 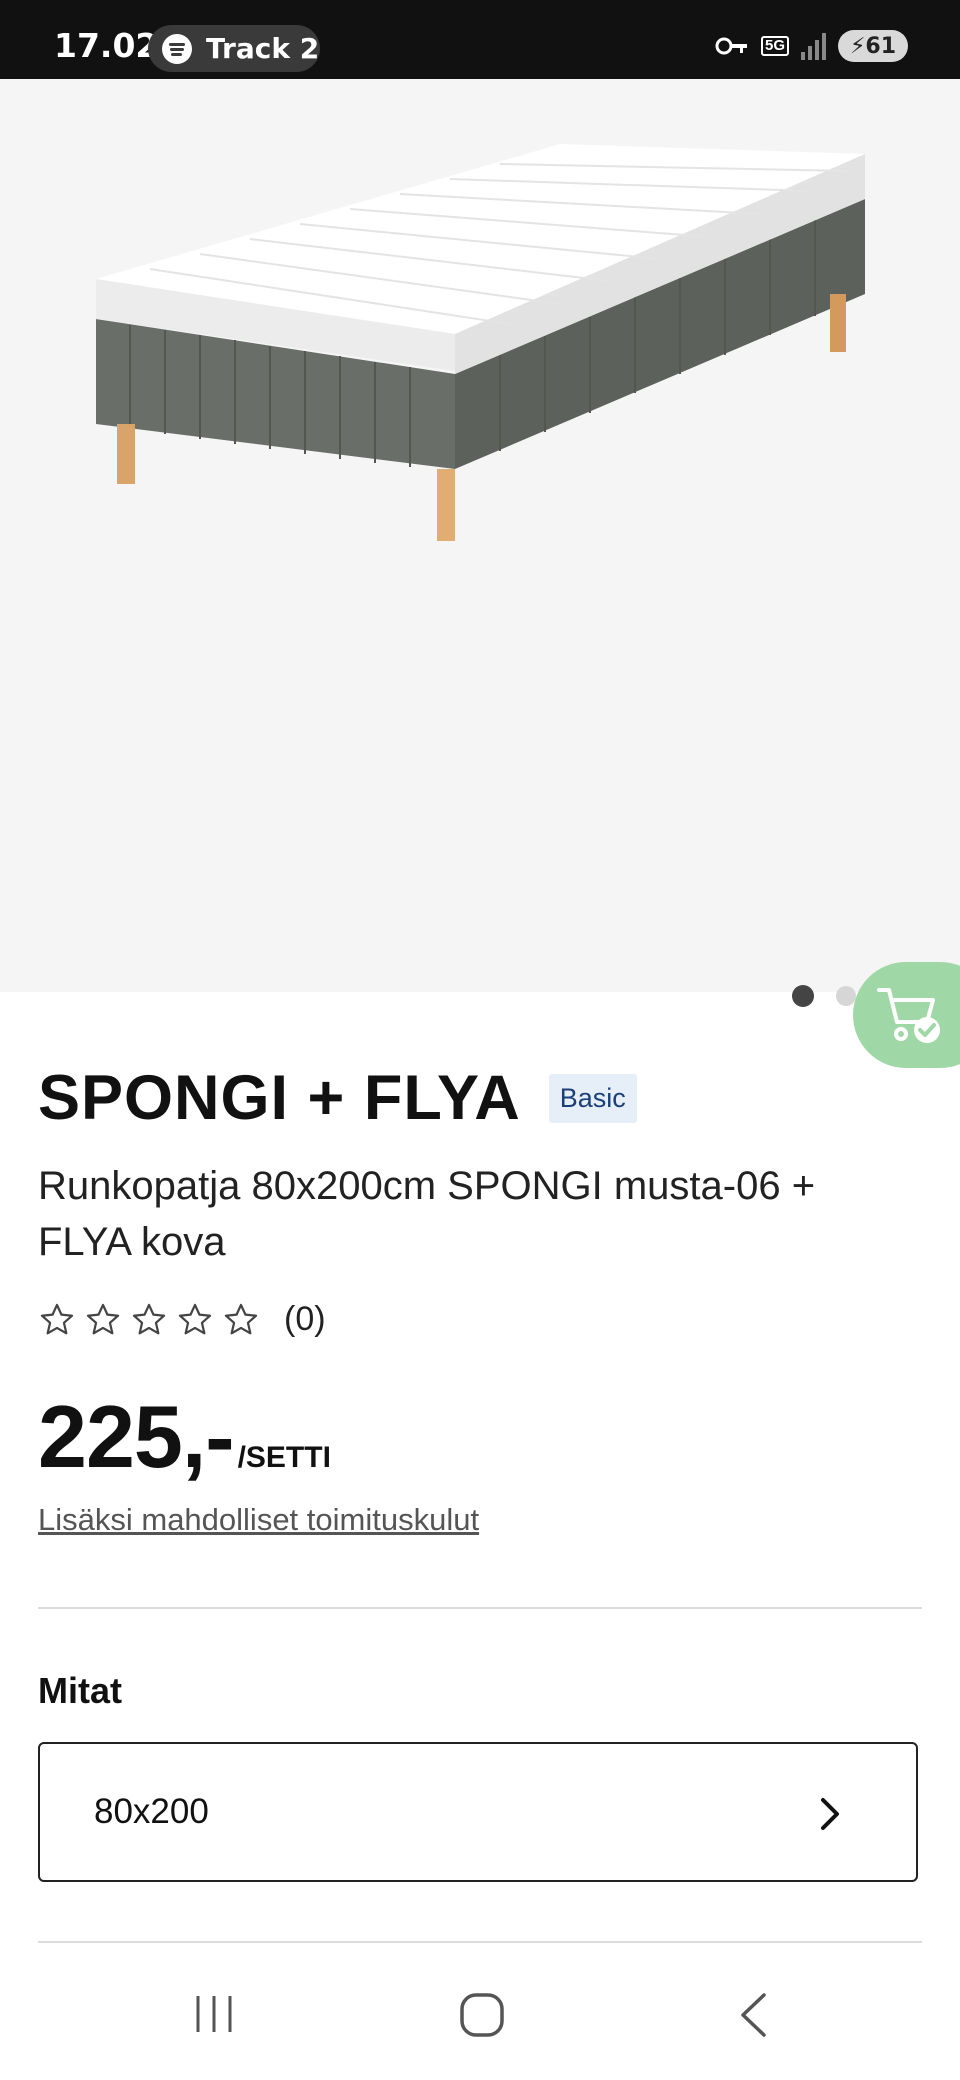 I want to click on battery-indicator: ⚡ 61, so click(x=873, y=46).